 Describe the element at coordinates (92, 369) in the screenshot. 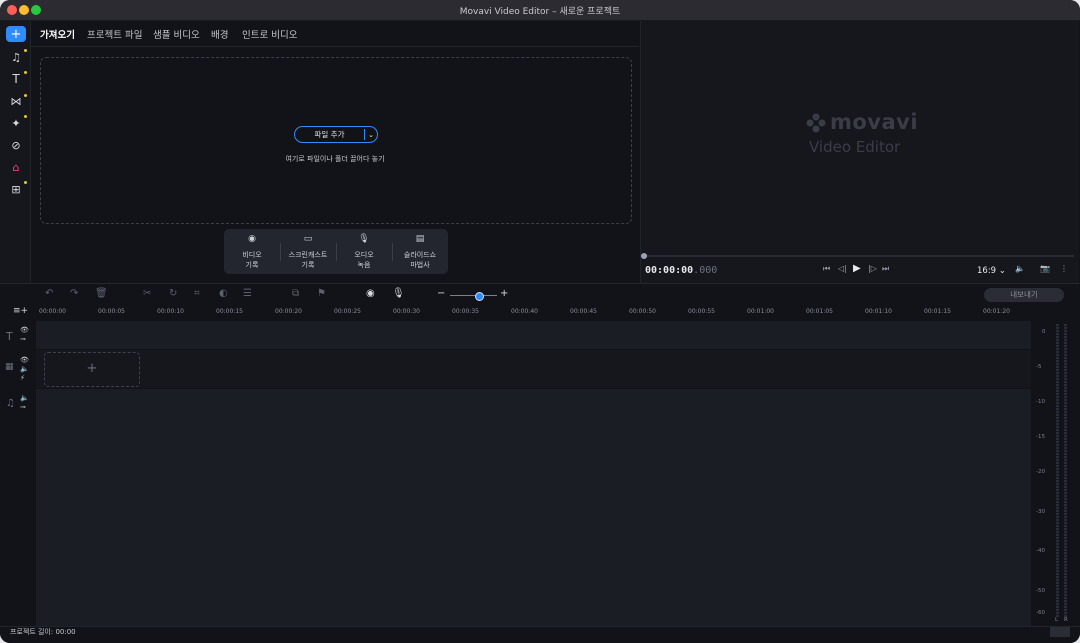

I see `add-clip-button: +` at that location.